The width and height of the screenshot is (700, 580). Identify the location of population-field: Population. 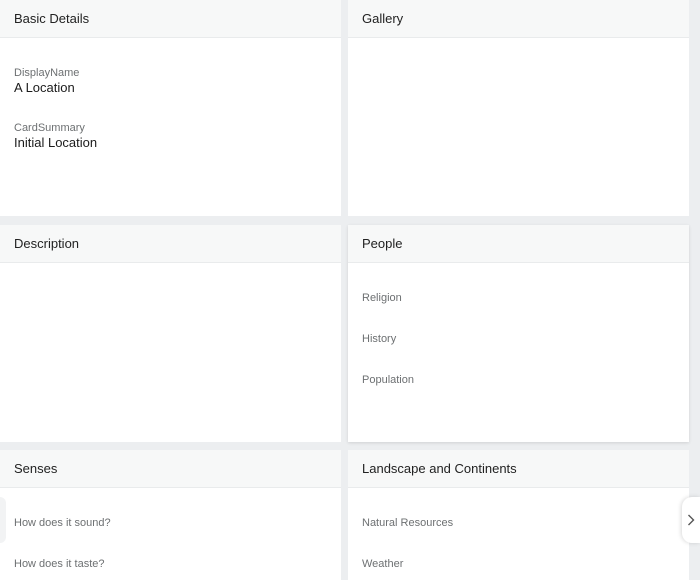
(388, 380).